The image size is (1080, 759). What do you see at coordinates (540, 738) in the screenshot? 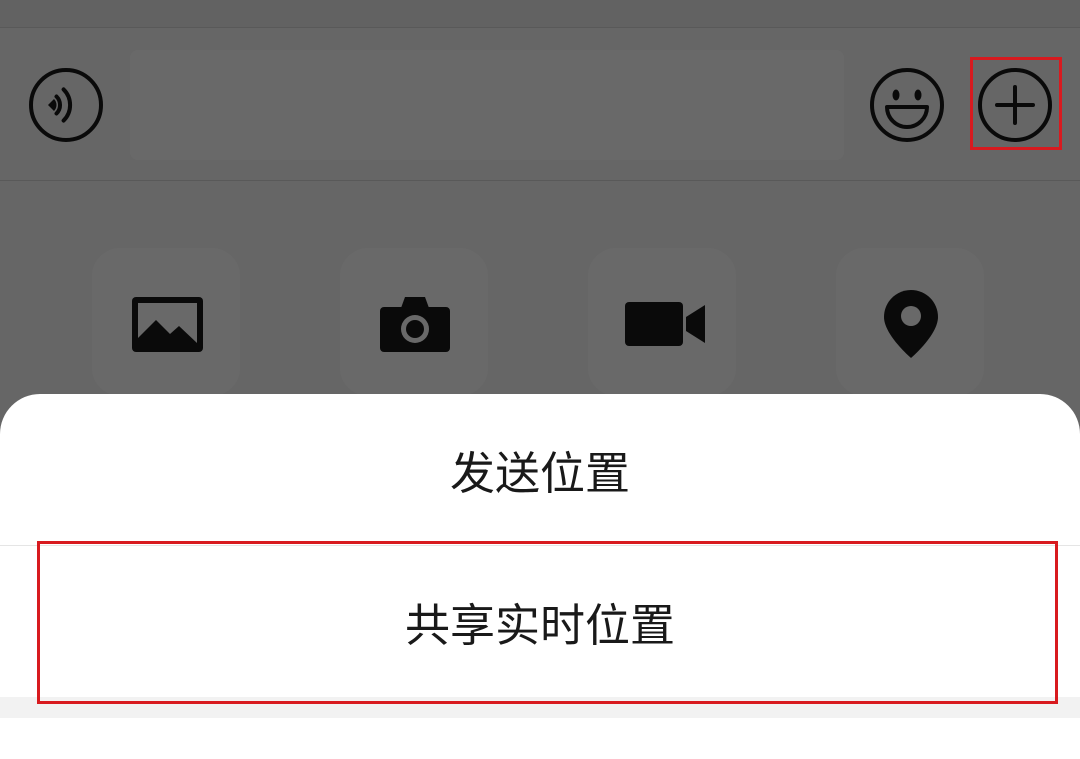
I see `sheet-bottom-area` at bounding box center [540, 738].